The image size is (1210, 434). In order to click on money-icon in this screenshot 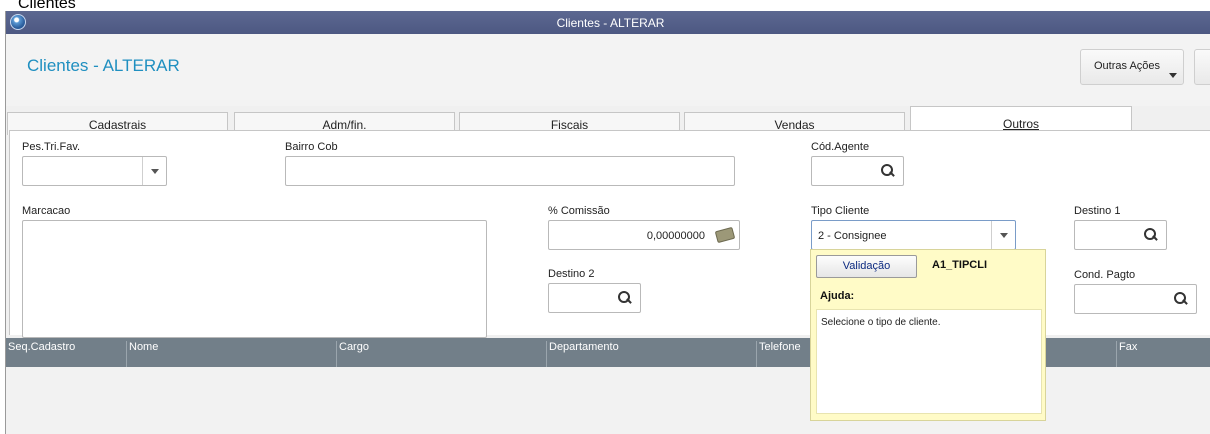, I will do `click(725, 235)`.